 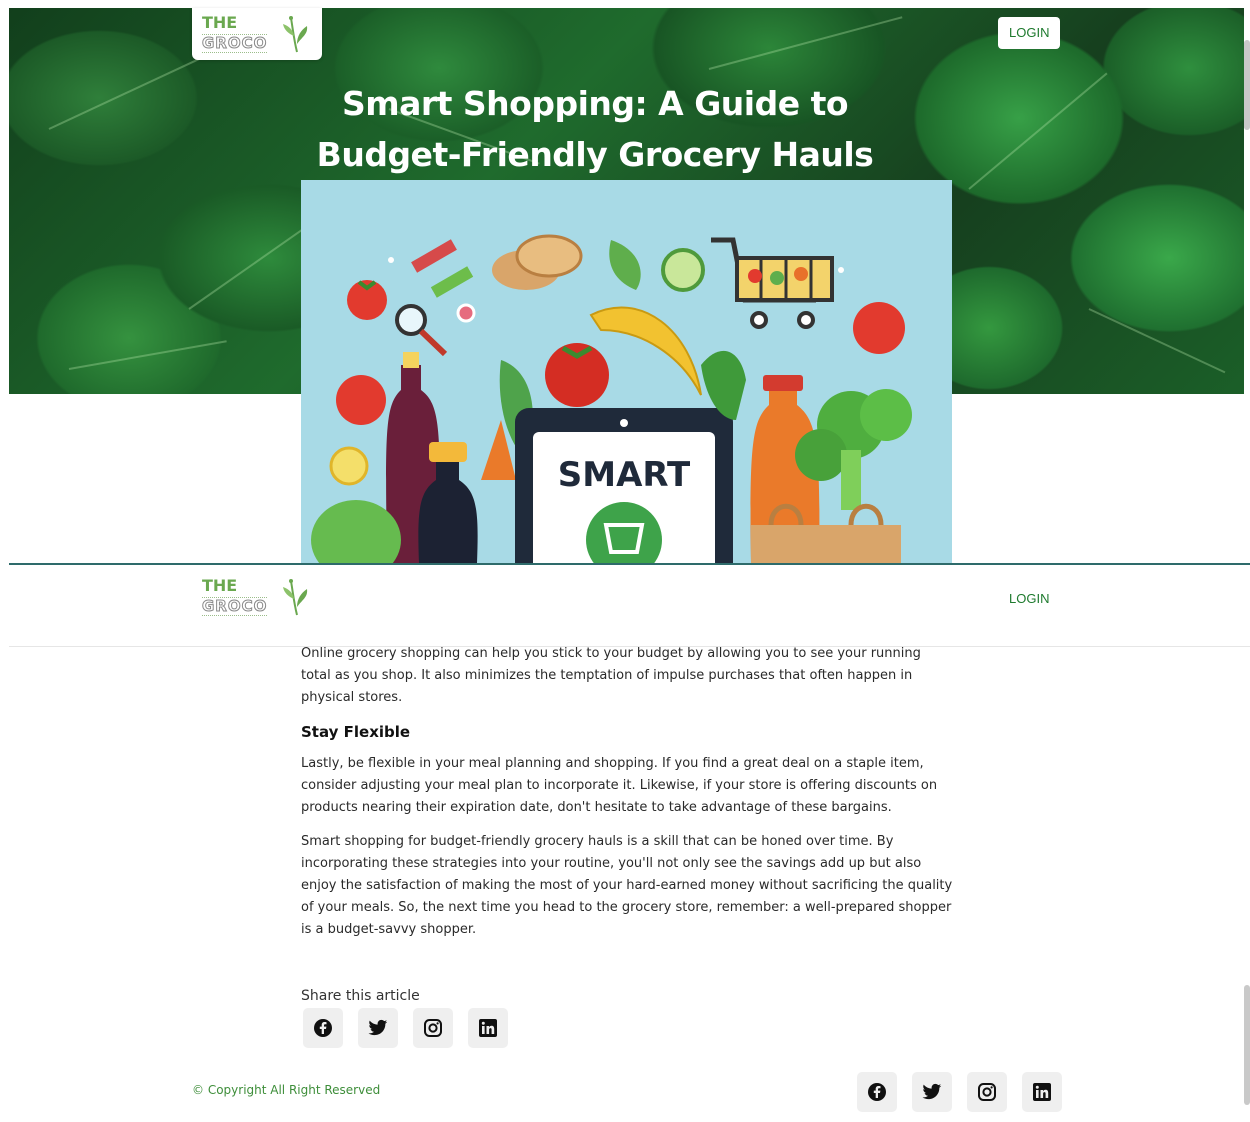 I want to click on footer-linkedin-button, so click(x=1042, y=1092).